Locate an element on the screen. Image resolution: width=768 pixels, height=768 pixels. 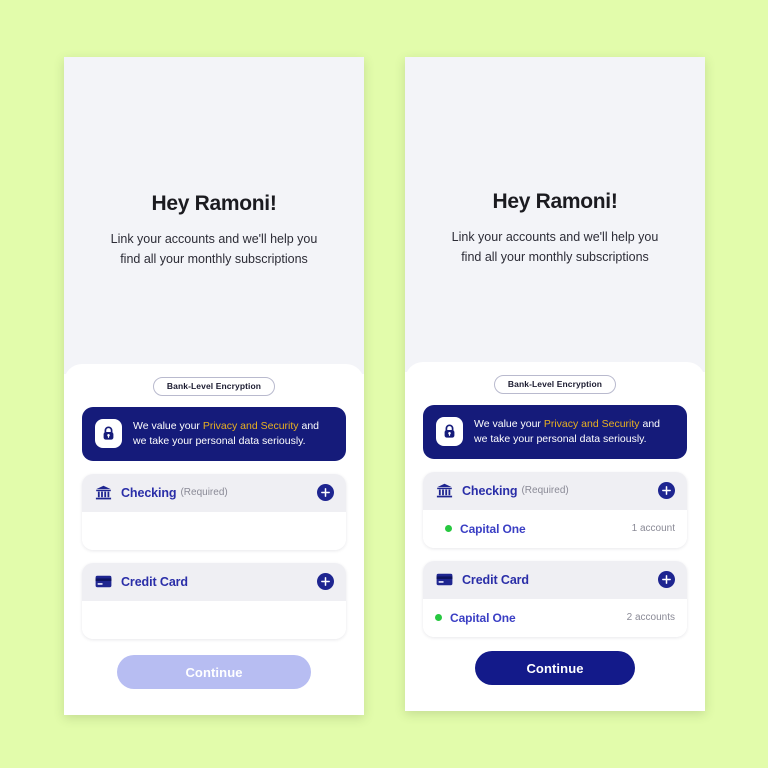
account-count: 1 account is located at coordinates (653, 529).